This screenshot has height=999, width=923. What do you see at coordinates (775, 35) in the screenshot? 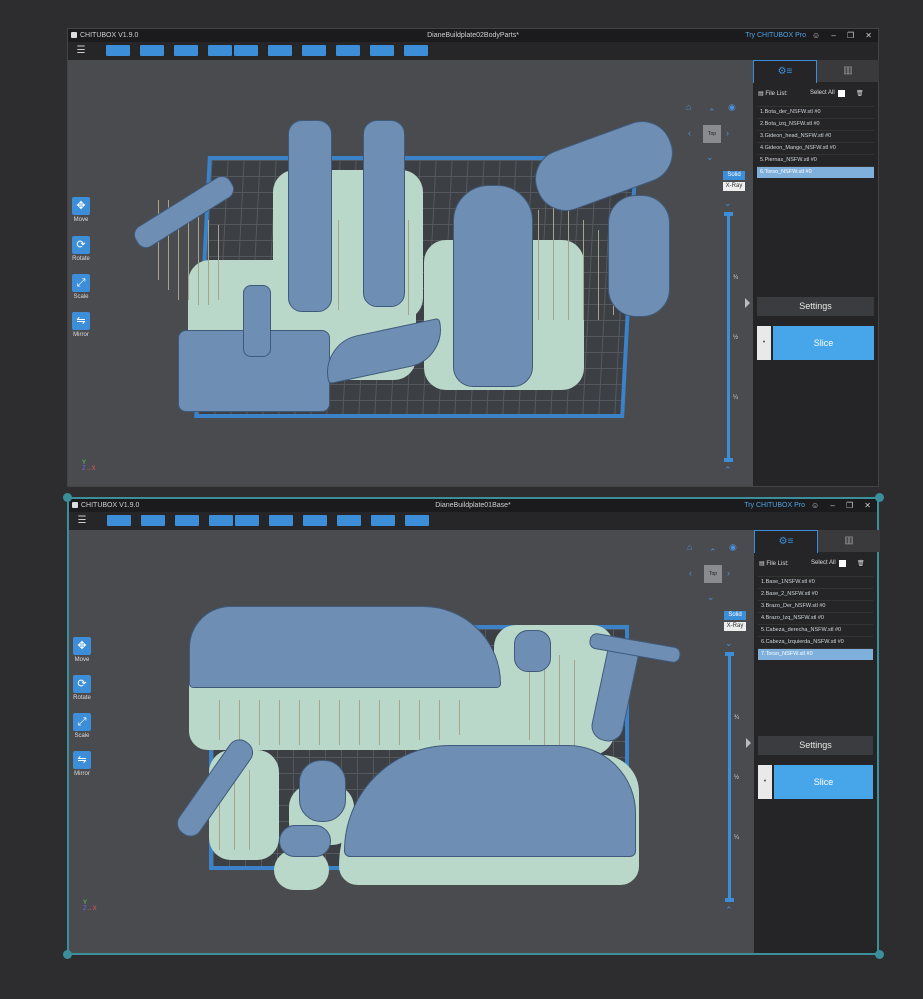
I see `try-pro-link: Try CHITUBOX Pro` at bounding box center [775, 35].